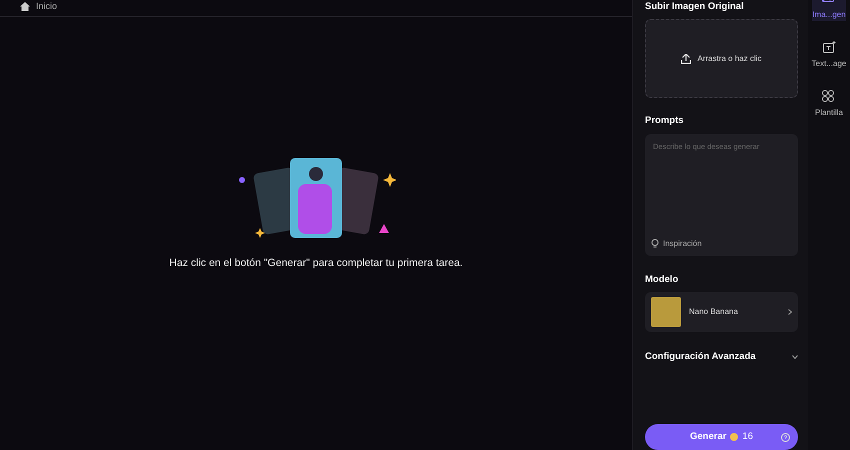 The height and width of the screenshot is (450, 850). What do you see at coordinates (665, 121) in the screenshot?
I see `section-title: Prompts` at bounding box center [665, 121].